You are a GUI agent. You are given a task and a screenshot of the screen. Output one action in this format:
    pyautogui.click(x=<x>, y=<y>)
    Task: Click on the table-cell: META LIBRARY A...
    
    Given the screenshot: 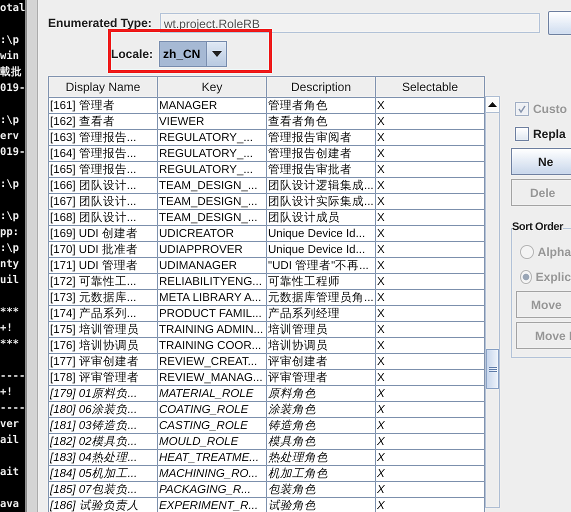 What is the action you would take?
    pyautogui.click(x=212, y=298)
    